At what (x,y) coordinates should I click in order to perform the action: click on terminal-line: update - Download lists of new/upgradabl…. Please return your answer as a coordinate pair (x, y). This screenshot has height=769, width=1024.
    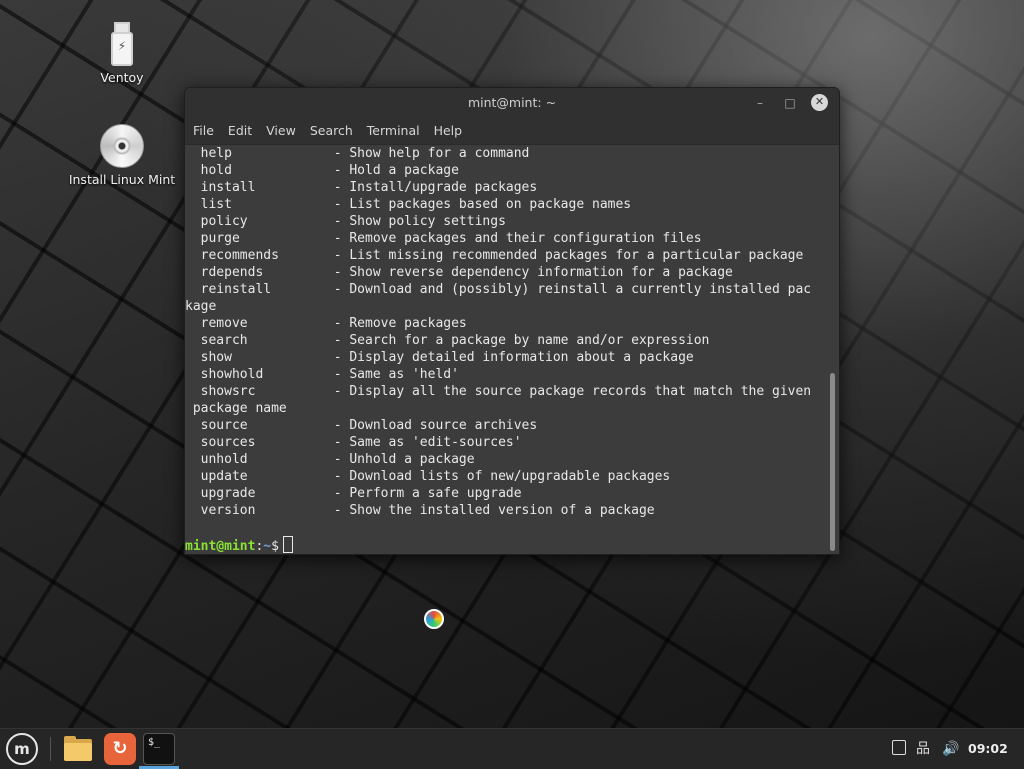
    Looking at the image, I should click on (428, 476).